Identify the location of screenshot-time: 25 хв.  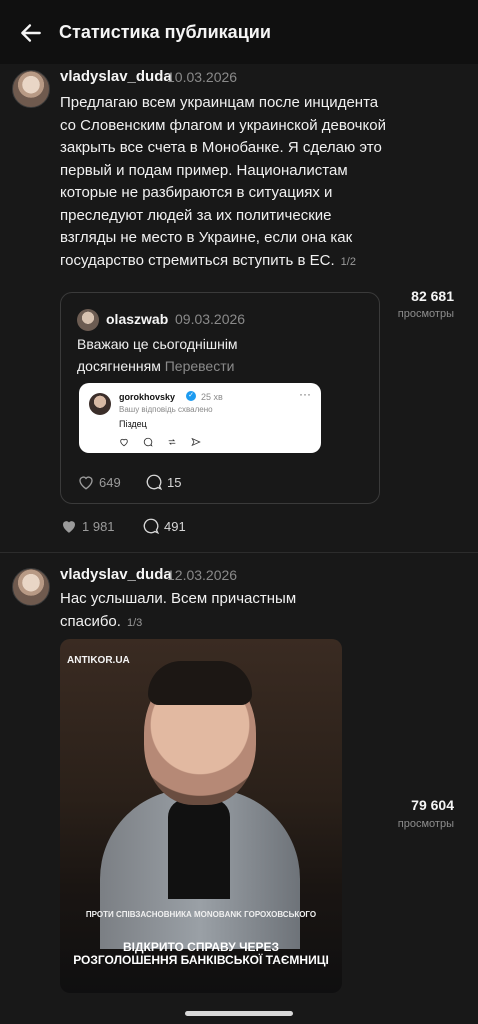
(212, 397).